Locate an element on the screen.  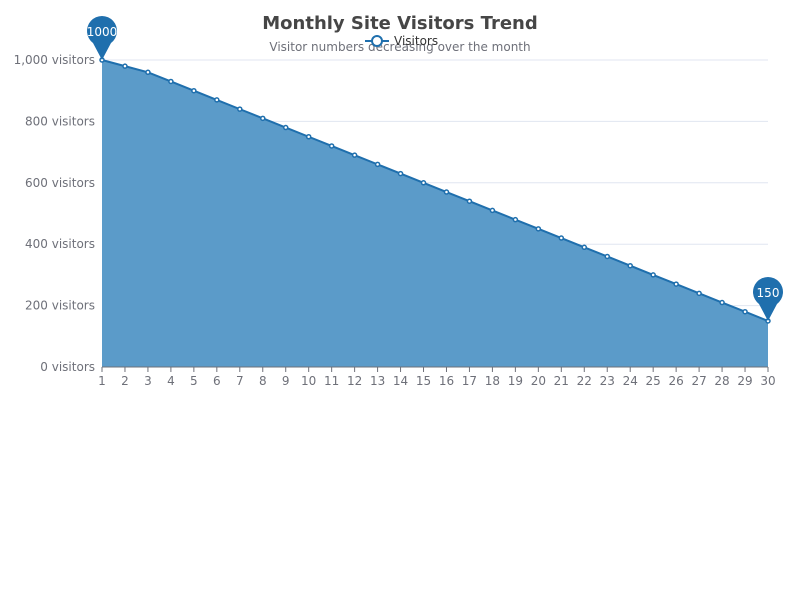
x-tick-label: 30 is located at coordinates (767, 381).